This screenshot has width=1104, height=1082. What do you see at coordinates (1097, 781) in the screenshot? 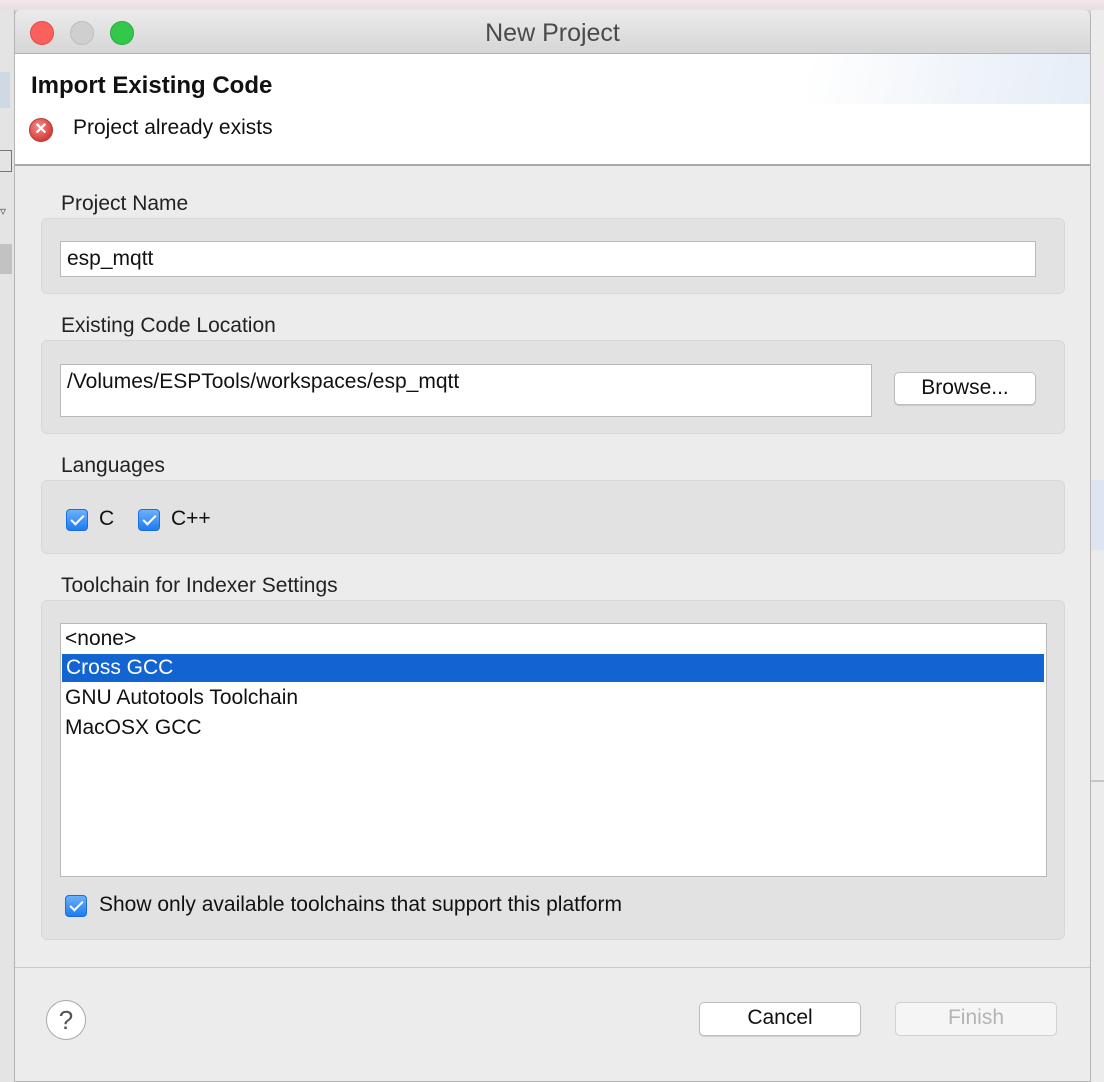
I see `background-divider` at bounding box center [1097, 781].